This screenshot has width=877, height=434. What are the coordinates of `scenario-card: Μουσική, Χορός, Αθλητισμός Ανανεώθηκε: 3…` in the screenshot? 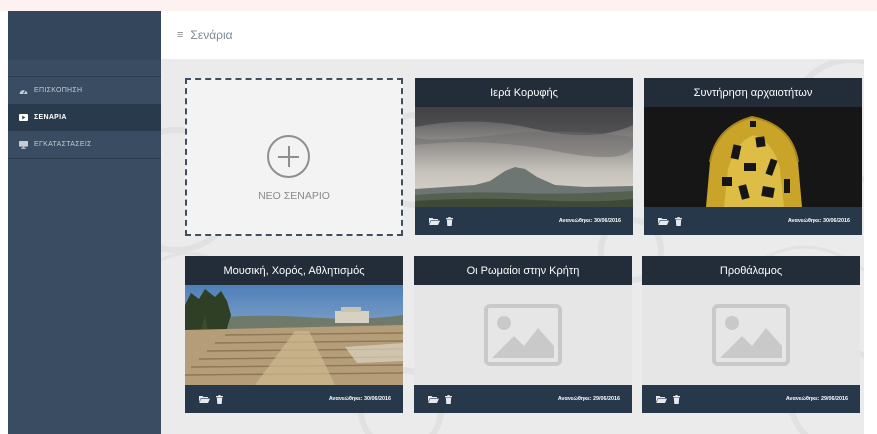 It's located at (294, 334).